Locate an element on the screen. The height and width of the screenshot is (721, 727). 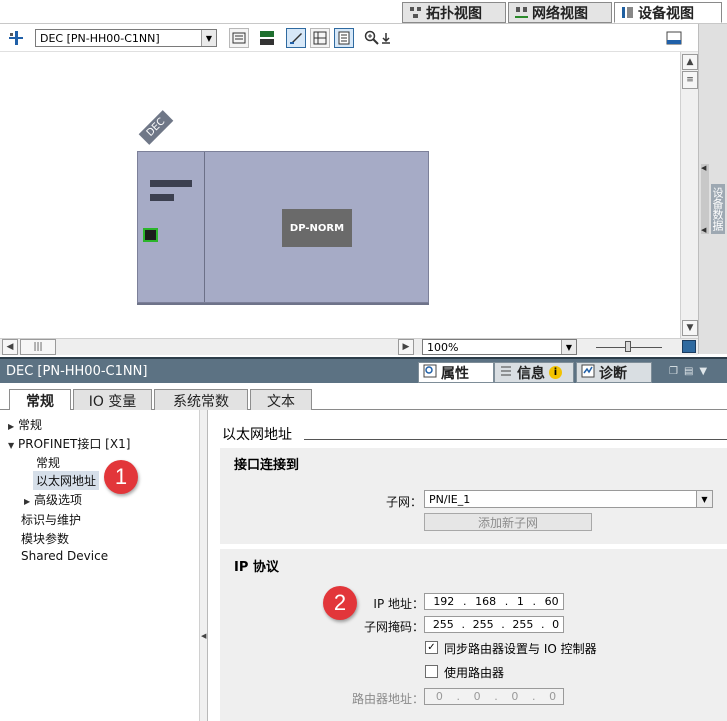
zoom-select: 100% ▼ is located at coordinates (499, 347).